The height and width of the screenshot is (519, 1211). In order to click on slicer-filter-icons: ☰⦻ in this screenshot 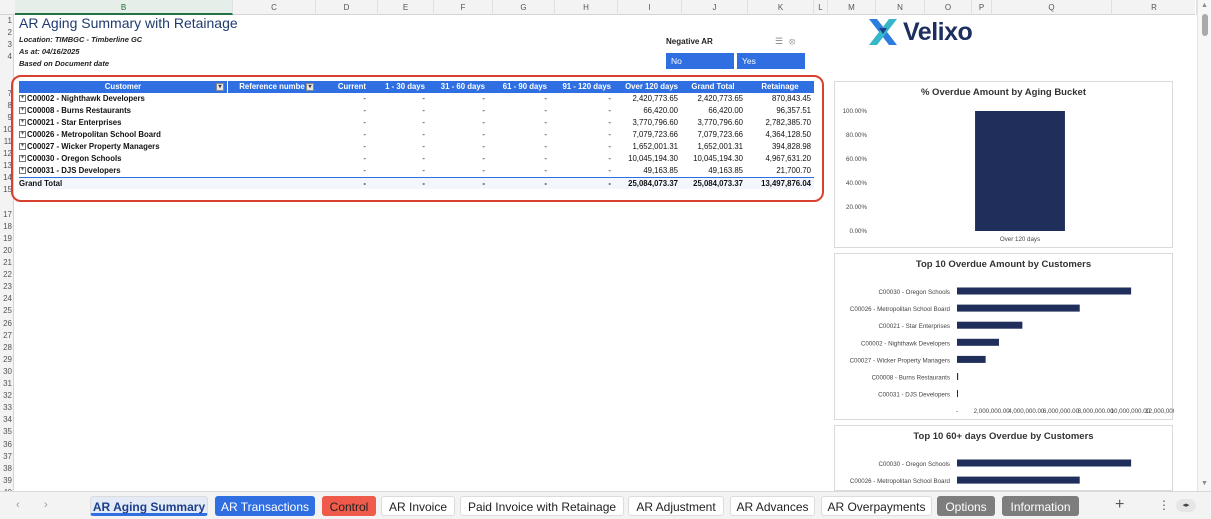, I will do `click(788, 41)`.